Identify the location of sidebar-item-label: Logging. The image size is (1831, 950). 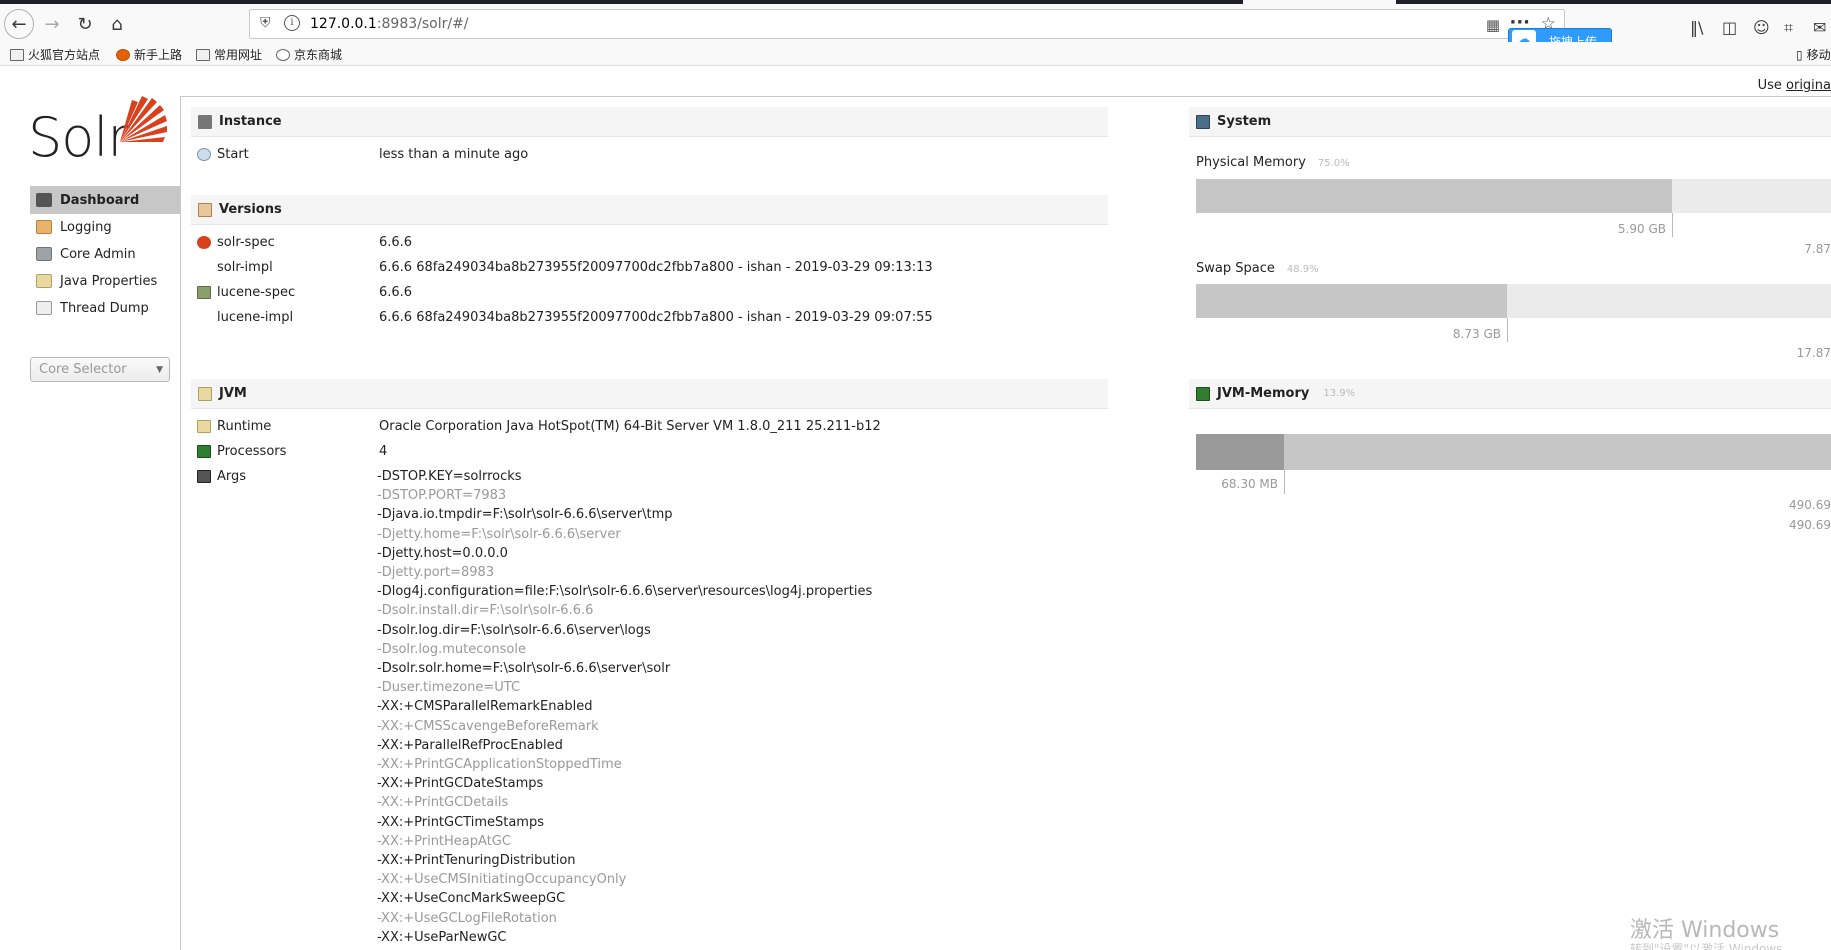
(86, 227).